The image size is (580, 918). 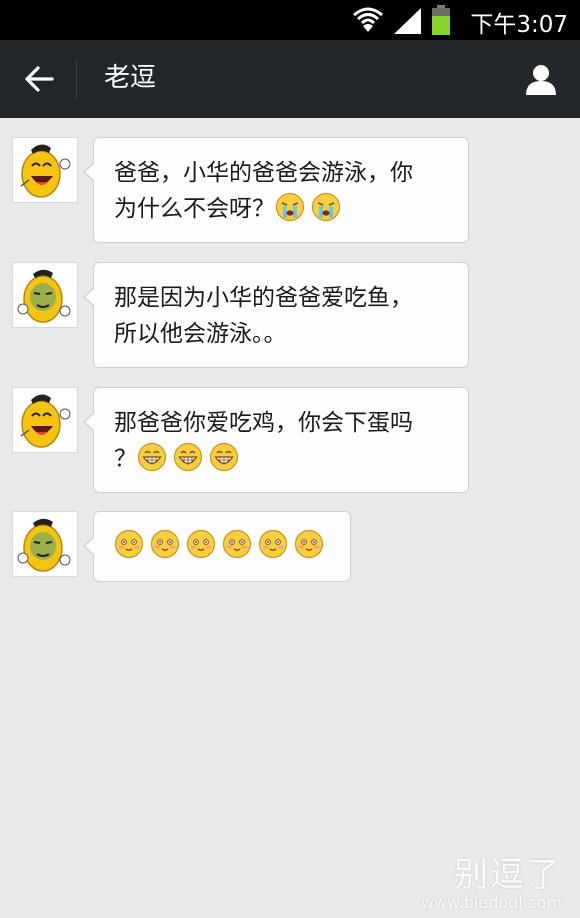 What do you see at coordinates (407, 21) in the screenshot?
I see `signal-icon` at bounding box center [407, 21].